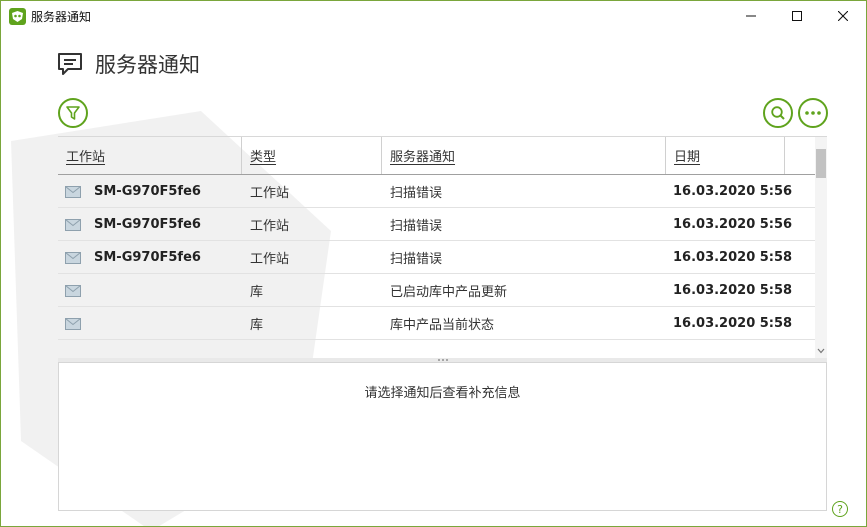 This screenshot has height=527, width=867. Describe the element at coordinates (433, 16) in the screenshot. I see `title-bar: 服务器通知` at that location.